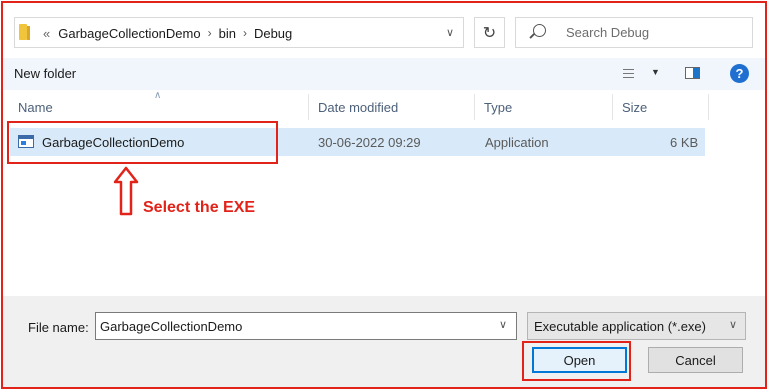  I want to click on cancel-button: Cancel, so click(695, 360).